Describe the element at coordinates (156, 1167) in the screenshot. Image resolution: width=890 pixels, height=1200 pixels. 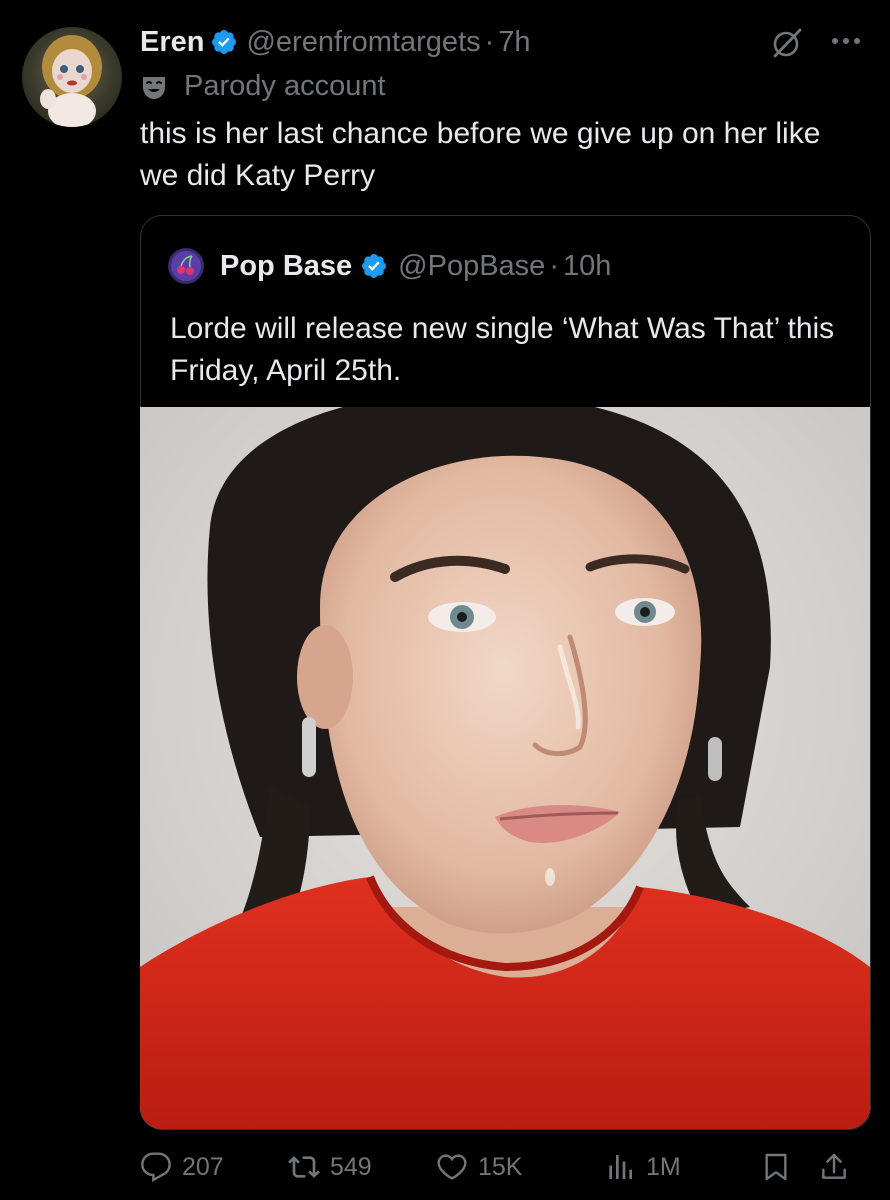
I see `reply-icon` at that location.